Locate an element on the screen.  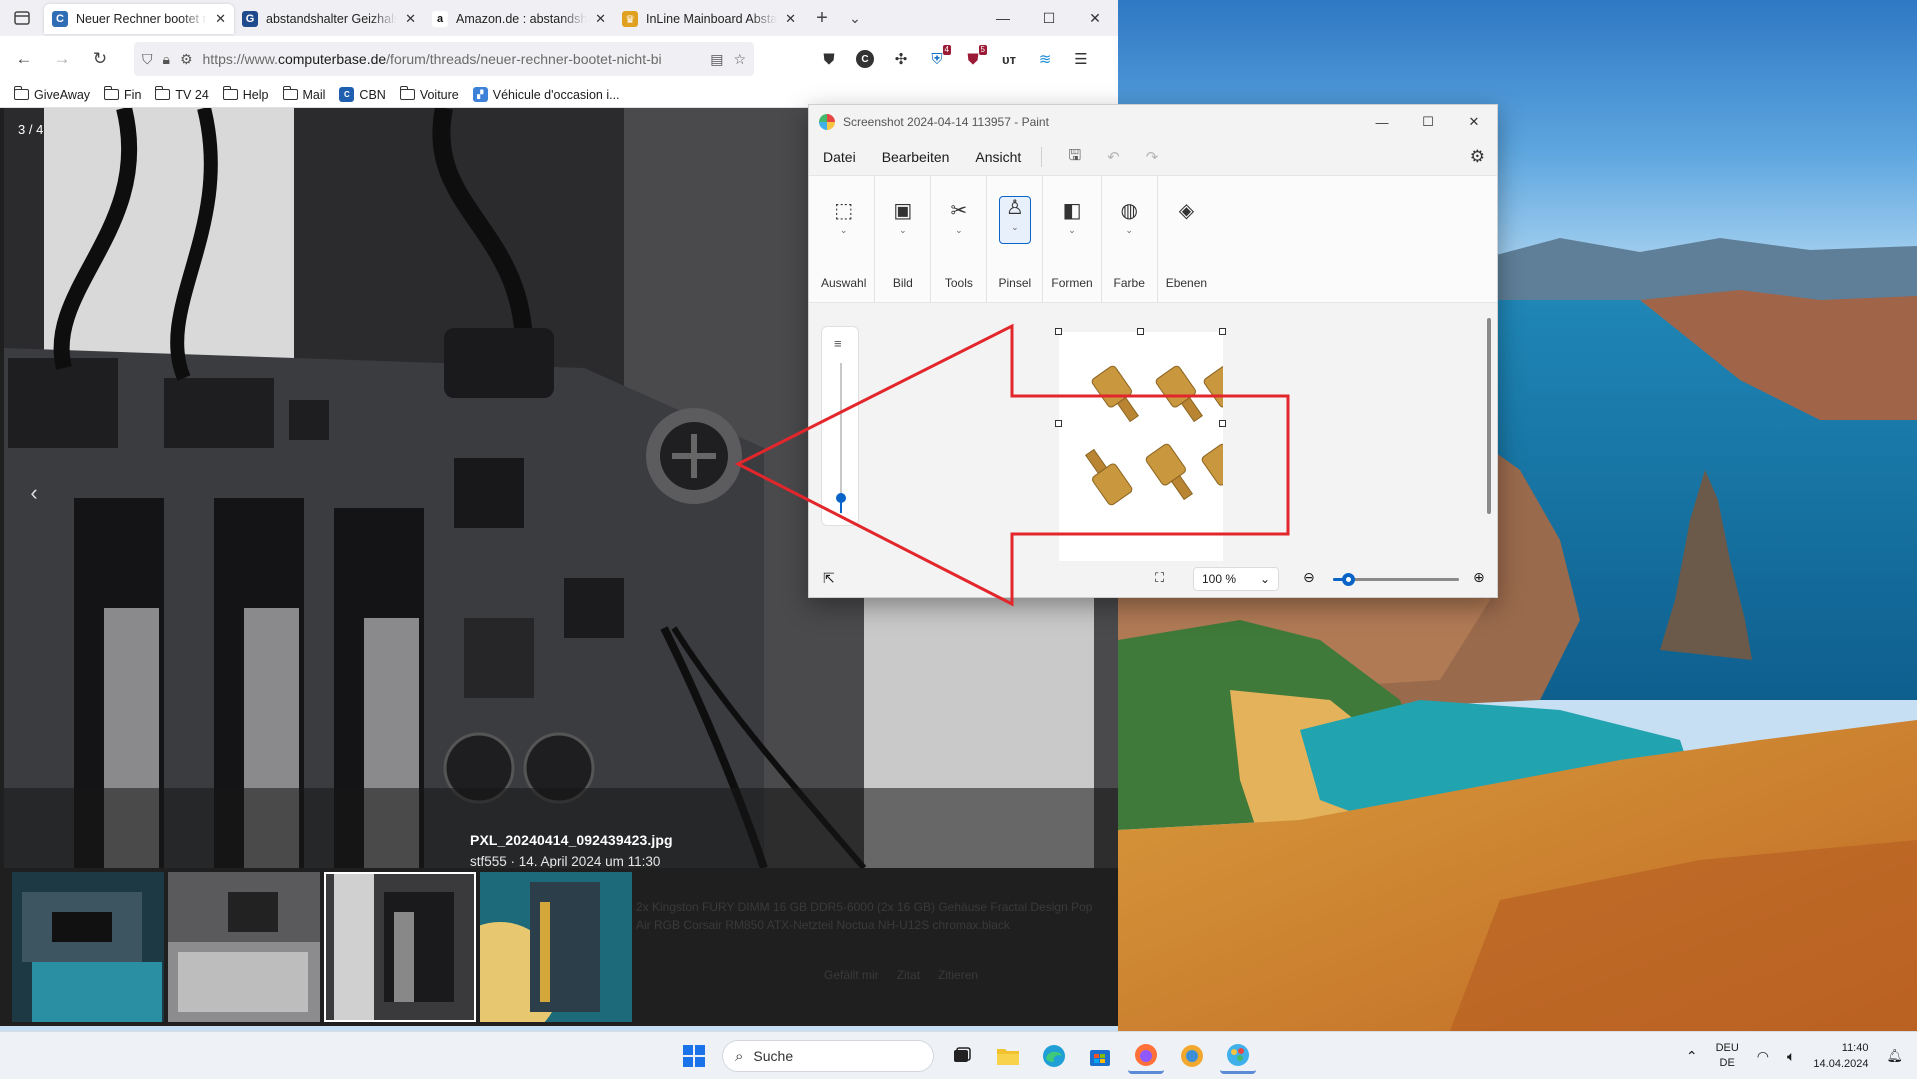
menu-bearbeiten: Bearbeiten is located at coordinates (916, 157).